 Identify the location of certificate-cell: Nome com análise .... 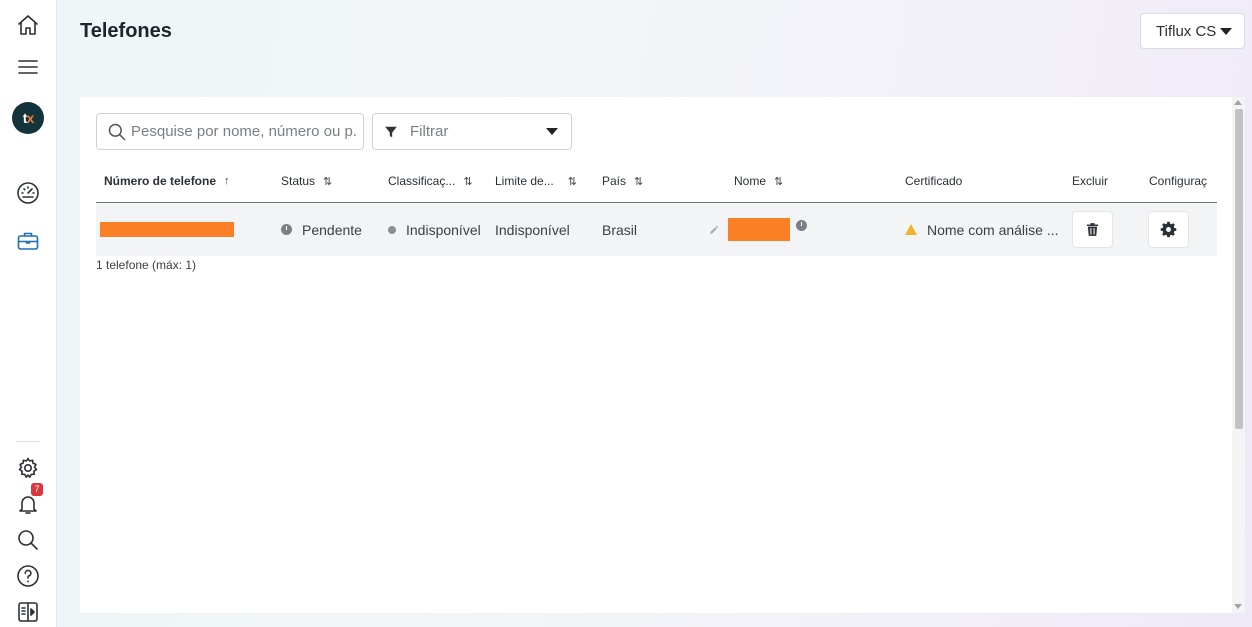
(982, 229).